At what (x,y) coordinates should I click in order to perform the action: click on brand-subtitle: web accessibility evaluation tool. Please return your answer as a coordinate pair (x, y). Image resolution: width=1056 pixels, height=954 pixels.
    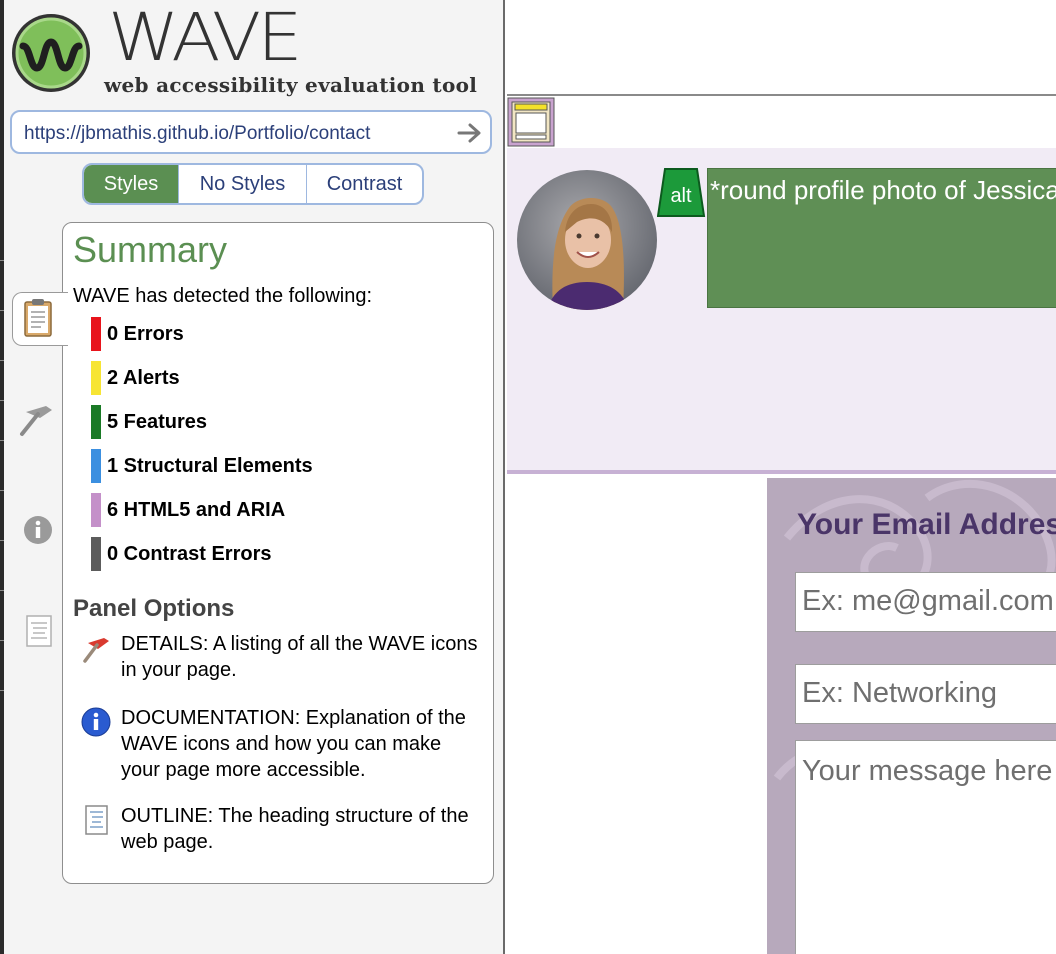
    Looking at the image, I should click on (291, 85).